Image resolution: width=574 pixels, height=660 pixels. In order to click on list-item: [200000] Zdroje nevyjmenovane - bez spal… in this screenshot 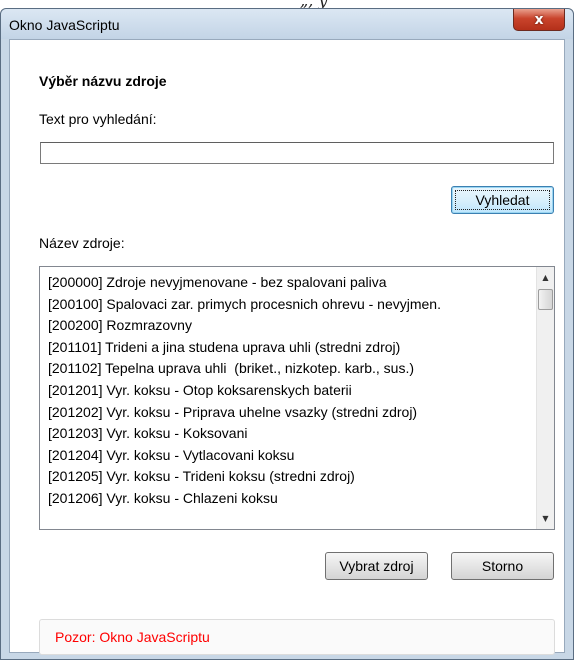, I will do `click(288, 283)`.